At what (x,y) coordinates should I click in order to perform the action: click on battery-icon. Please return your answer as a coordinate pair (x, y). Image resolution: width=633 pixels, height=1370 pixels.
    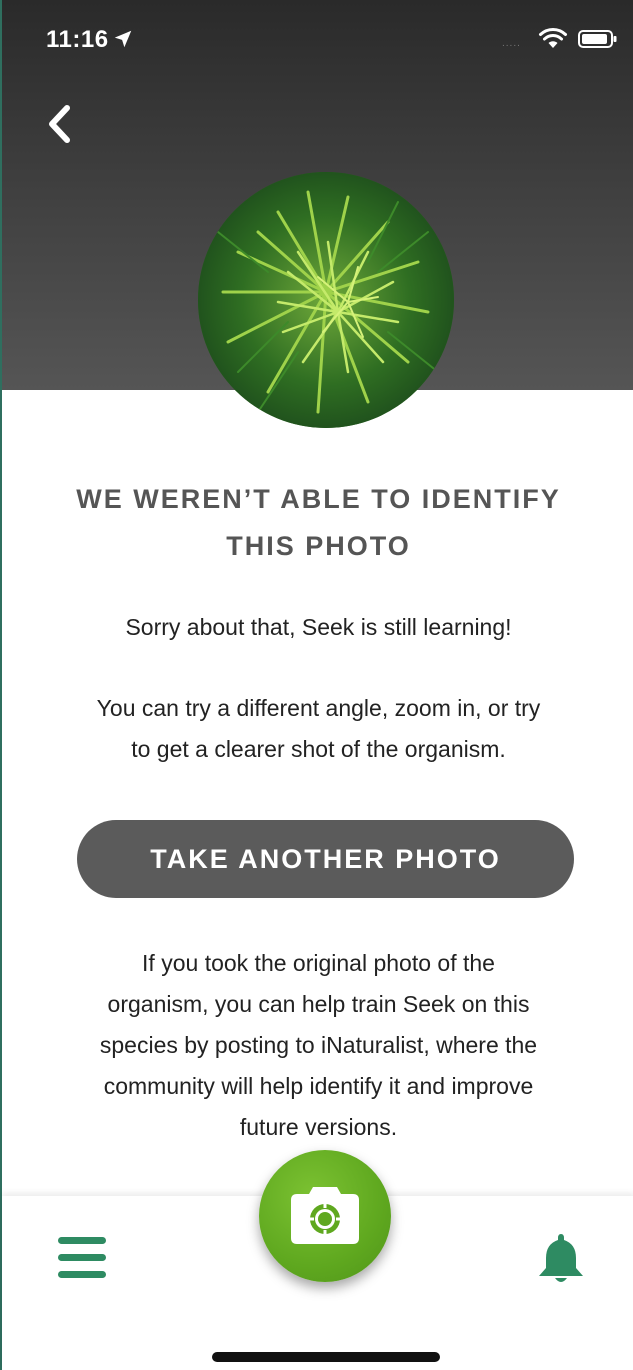
    Looking at the image, I should click on (597, 39).